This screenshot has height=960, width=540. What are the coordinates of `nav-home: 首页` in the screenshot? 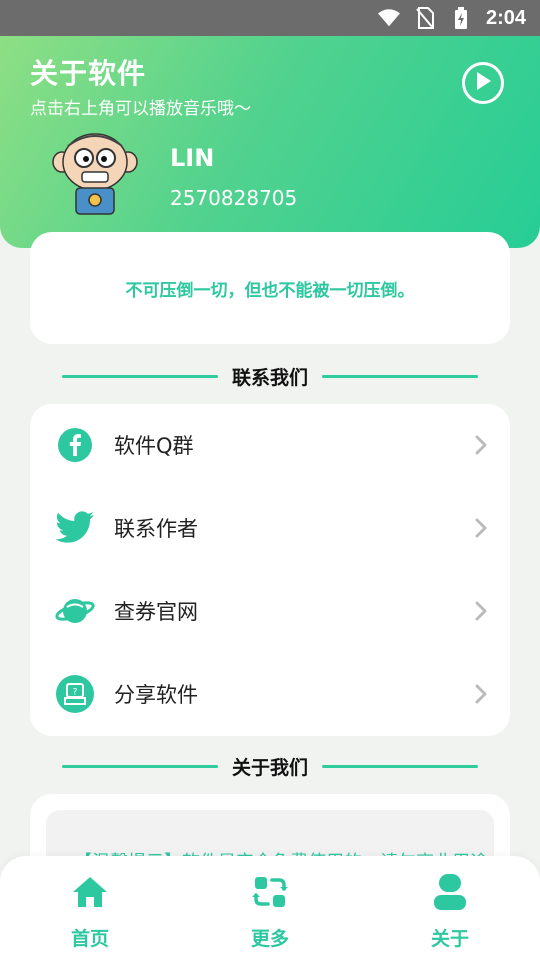 It's located at (90, 912).